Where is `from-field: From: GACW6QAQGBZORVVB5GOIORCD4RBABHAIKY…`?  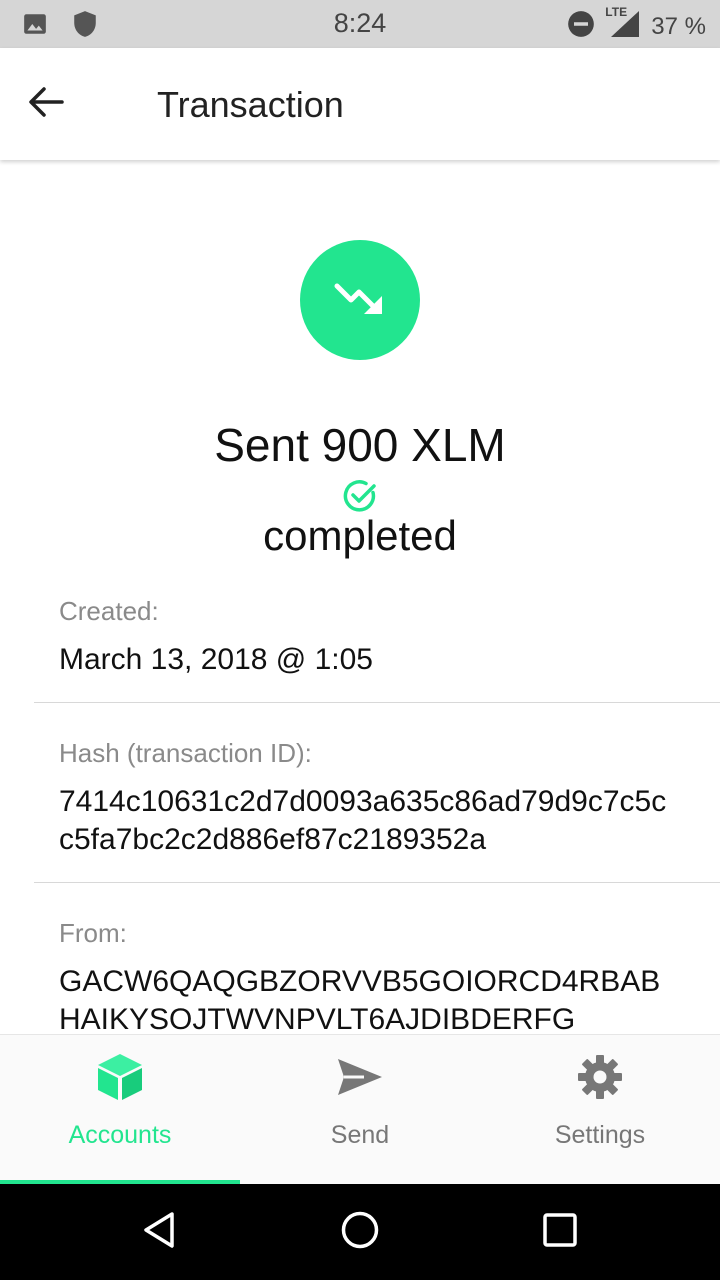 from-field: From: GACW6QAQGBZORVVB5GOIORCD4RBABHAIKY… is located at coordinates (369, 976).